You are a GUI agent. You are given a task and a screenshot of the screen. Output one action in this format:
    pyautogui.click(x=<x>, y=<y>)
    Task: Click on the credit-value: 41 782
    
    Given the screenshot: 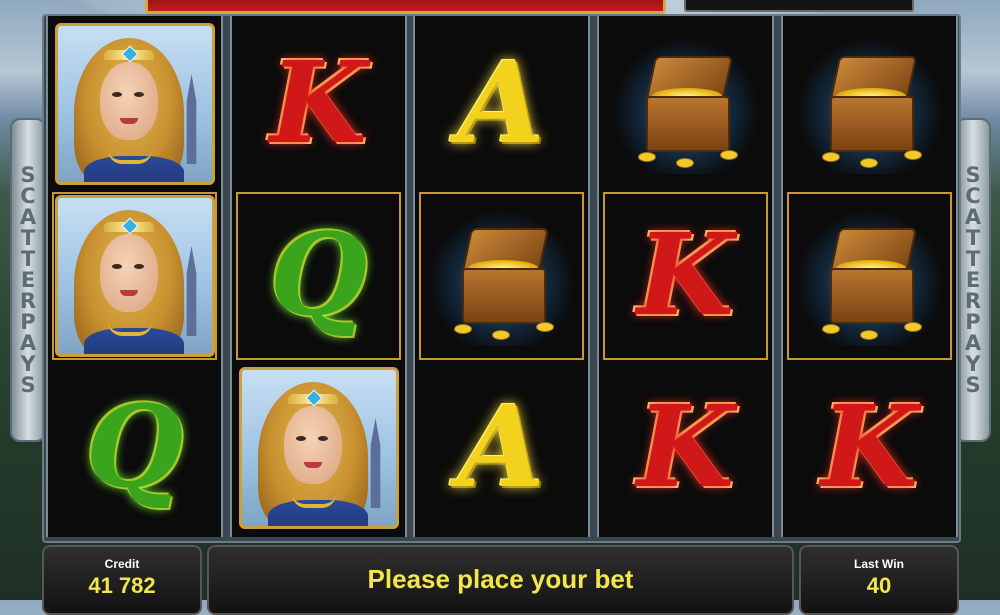 What is the action you would take?
    pyautogui.click(x=122, y=585)
    